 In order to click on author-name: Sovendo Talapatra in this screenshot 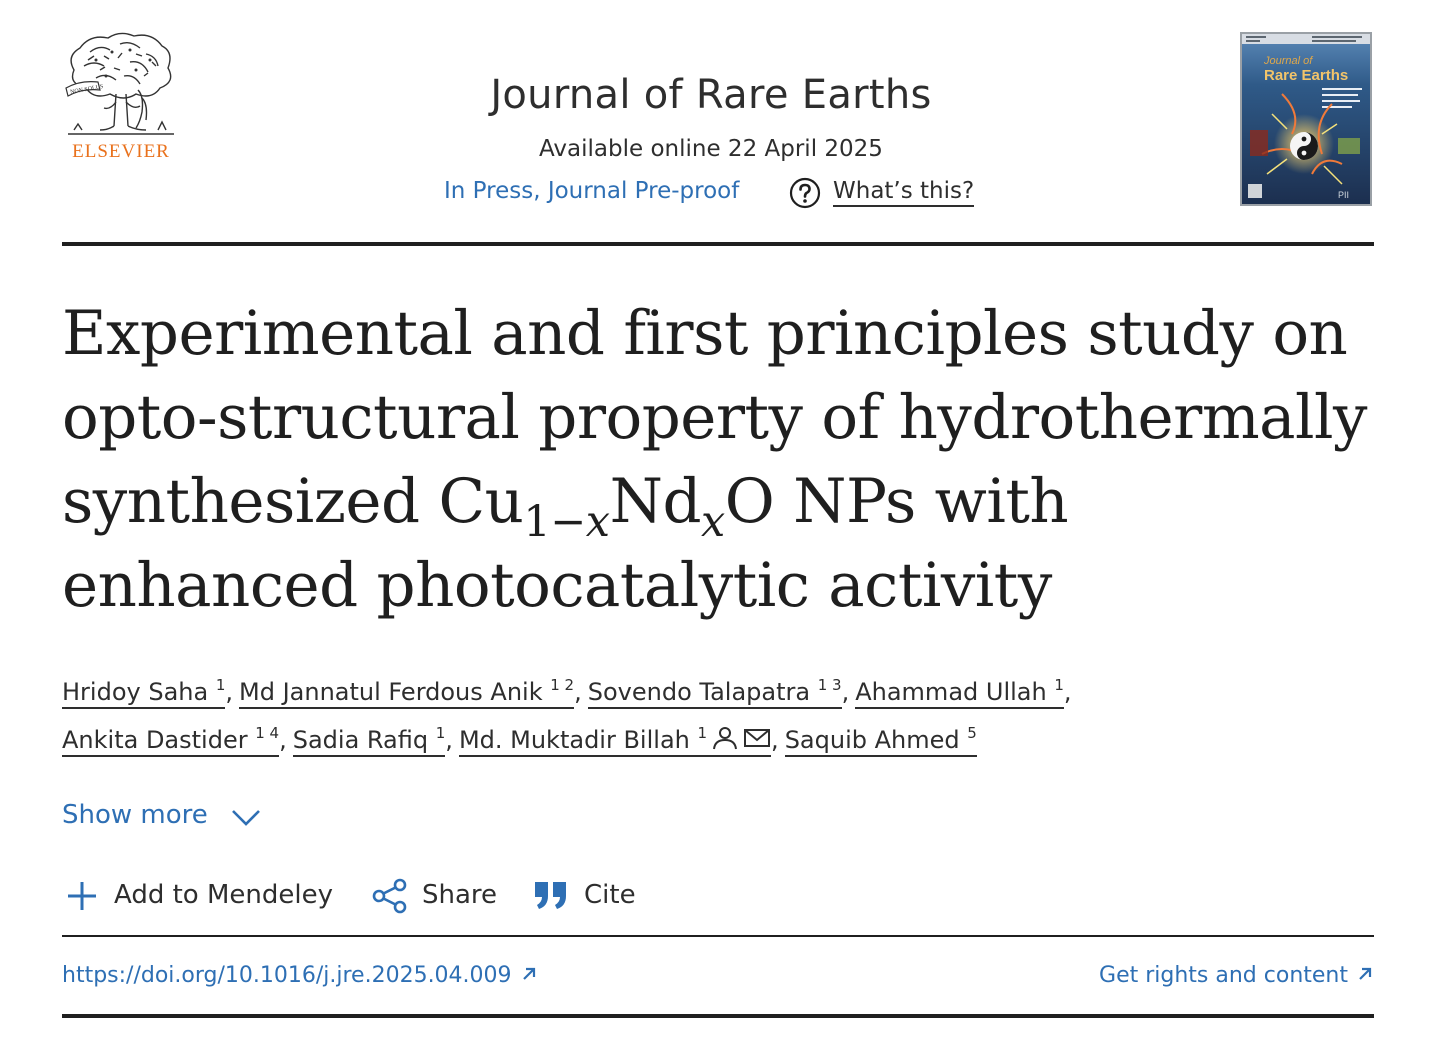, I will do `click(699, 692)`.